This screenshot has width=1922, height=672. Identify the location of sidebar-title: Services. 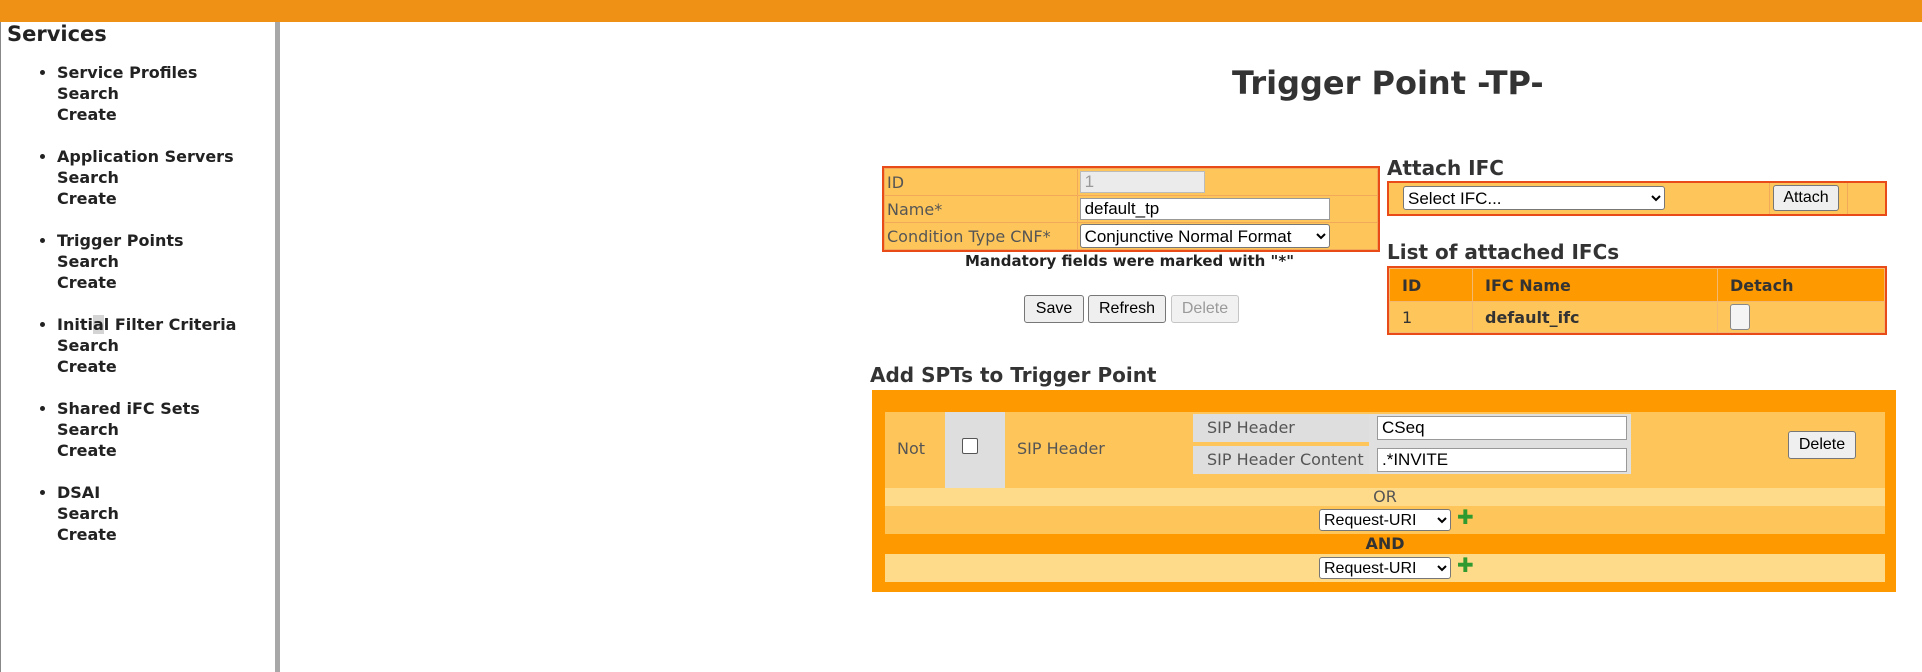
(57, 34).